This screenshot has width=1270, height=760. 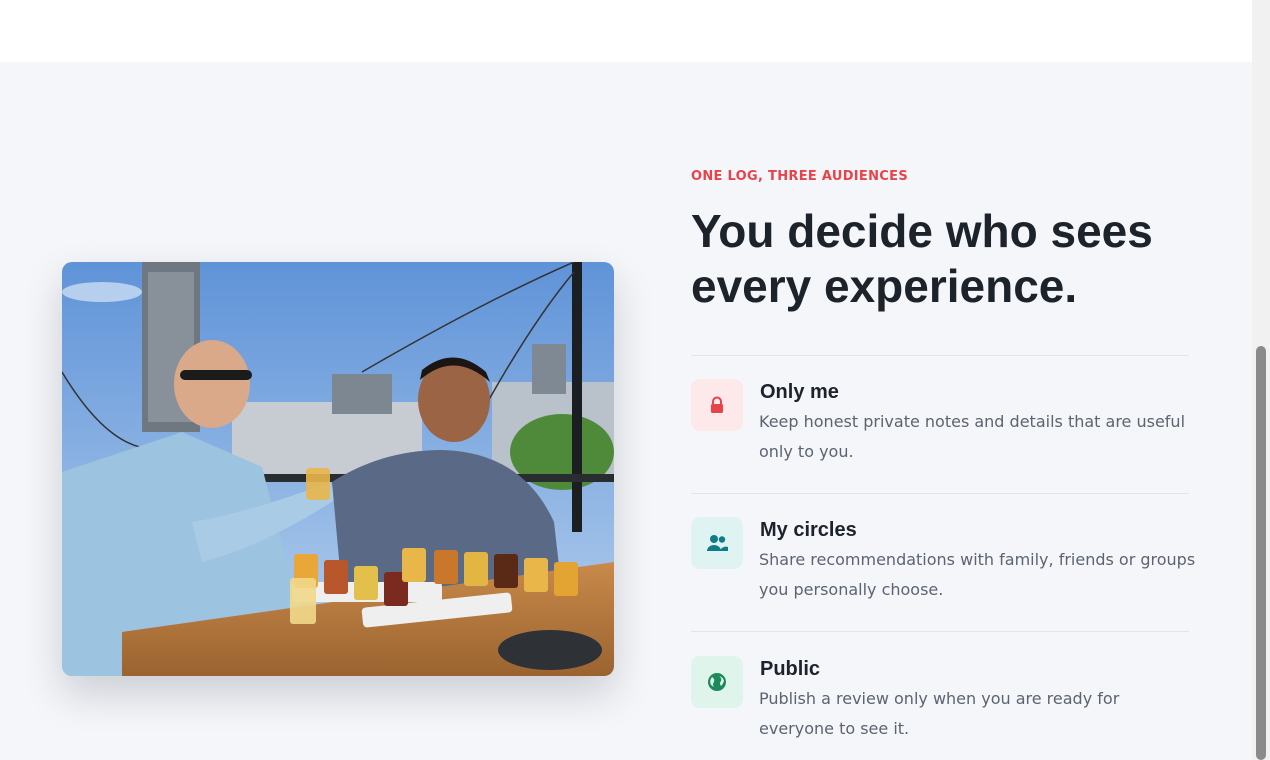 What do you see at coordinates (799, 392) in the screenshot?
I see `audience-title: Only me` at bounding box center [799, 392].